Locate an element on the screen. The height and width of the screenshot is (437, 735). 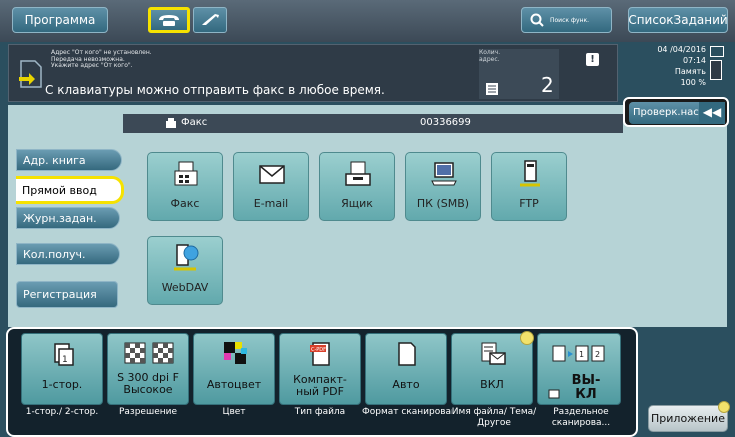
tile-fax: Факс is located at coordinates (185, 186).